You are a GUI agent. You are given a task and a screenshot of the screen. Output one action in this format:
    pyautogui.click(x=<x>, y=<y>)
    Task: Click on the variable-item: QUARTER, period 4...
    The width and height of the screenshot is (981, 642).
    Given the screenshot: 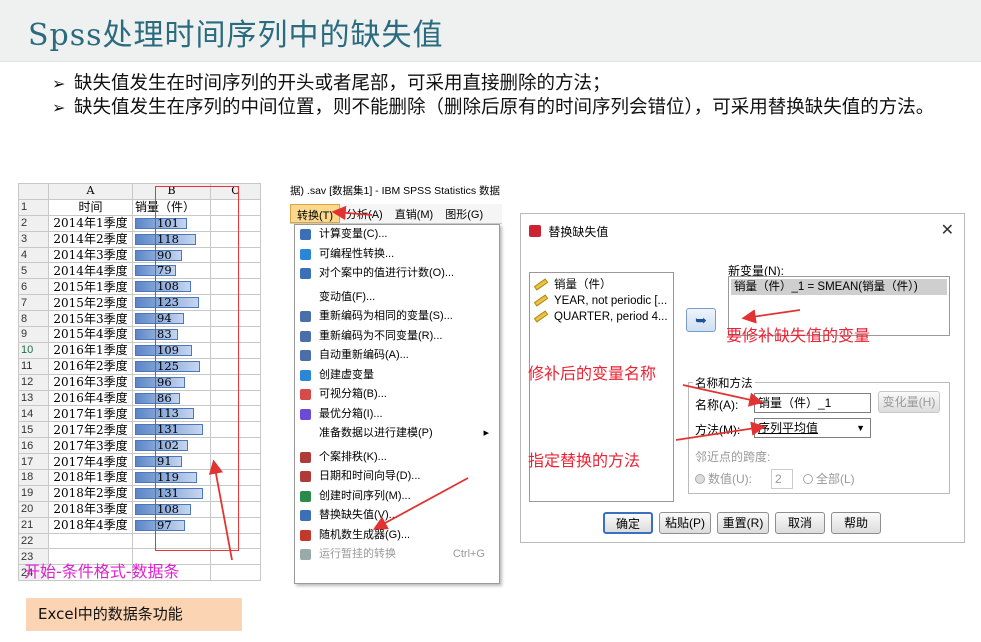 What is the action you would take?
    pyautogui.click(x=601, y=317)
    